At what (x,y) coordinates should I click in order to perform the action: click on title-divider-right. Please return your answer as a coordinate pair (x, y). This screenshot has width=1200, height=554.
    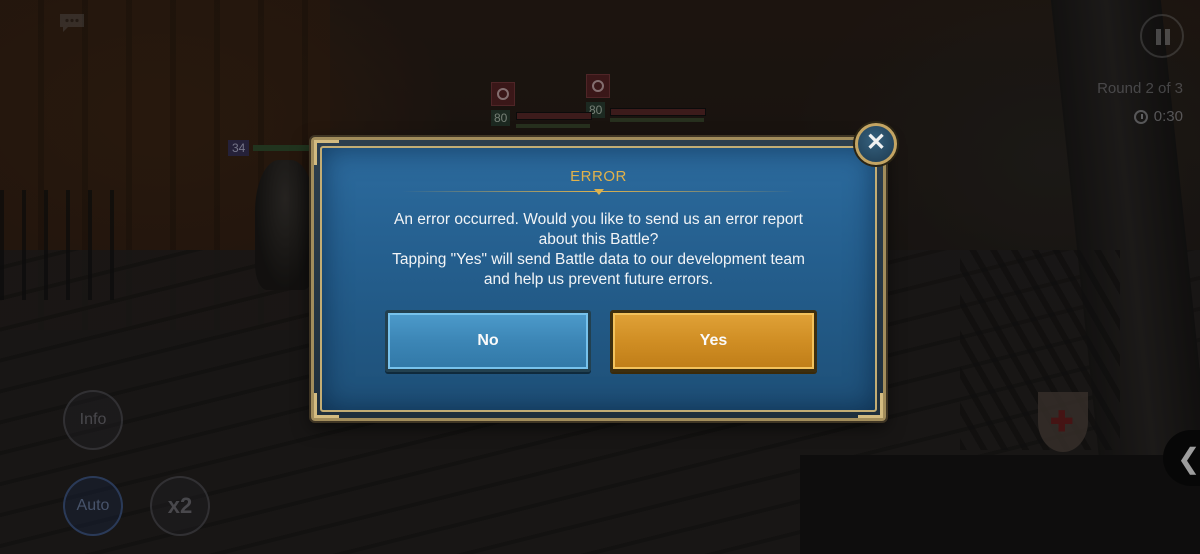
    Looking at the image, I should click on (697, 191).